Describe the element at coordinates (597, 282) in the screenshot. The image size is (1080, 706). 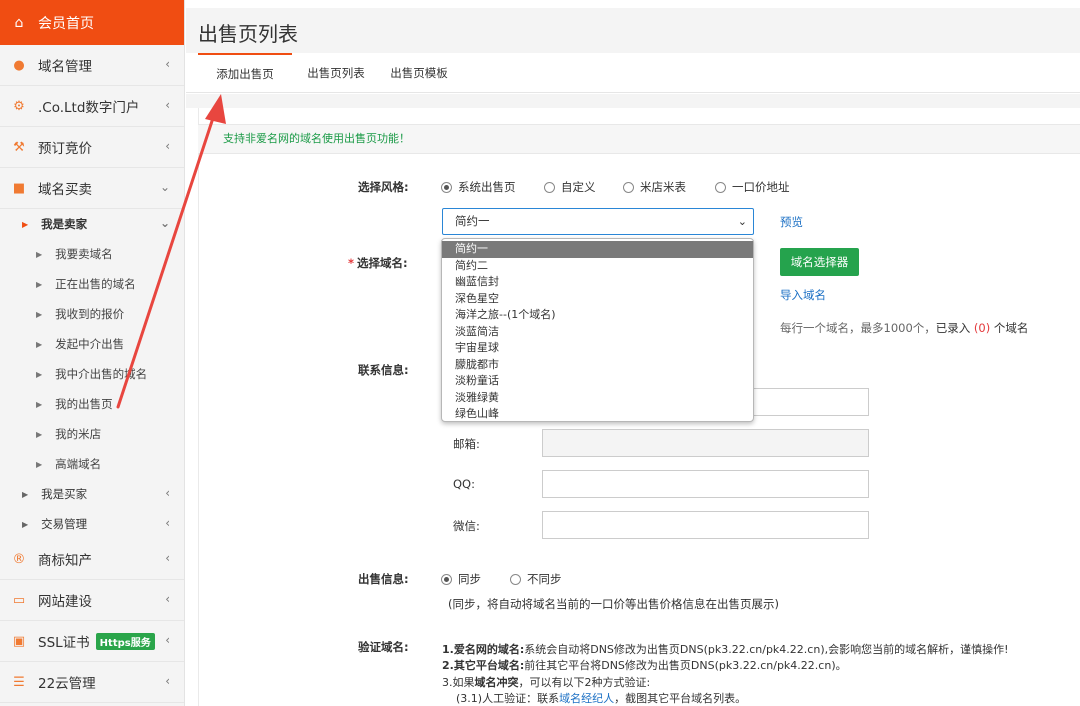
I see `dropdown-option: 幽蓝信封` at that location.